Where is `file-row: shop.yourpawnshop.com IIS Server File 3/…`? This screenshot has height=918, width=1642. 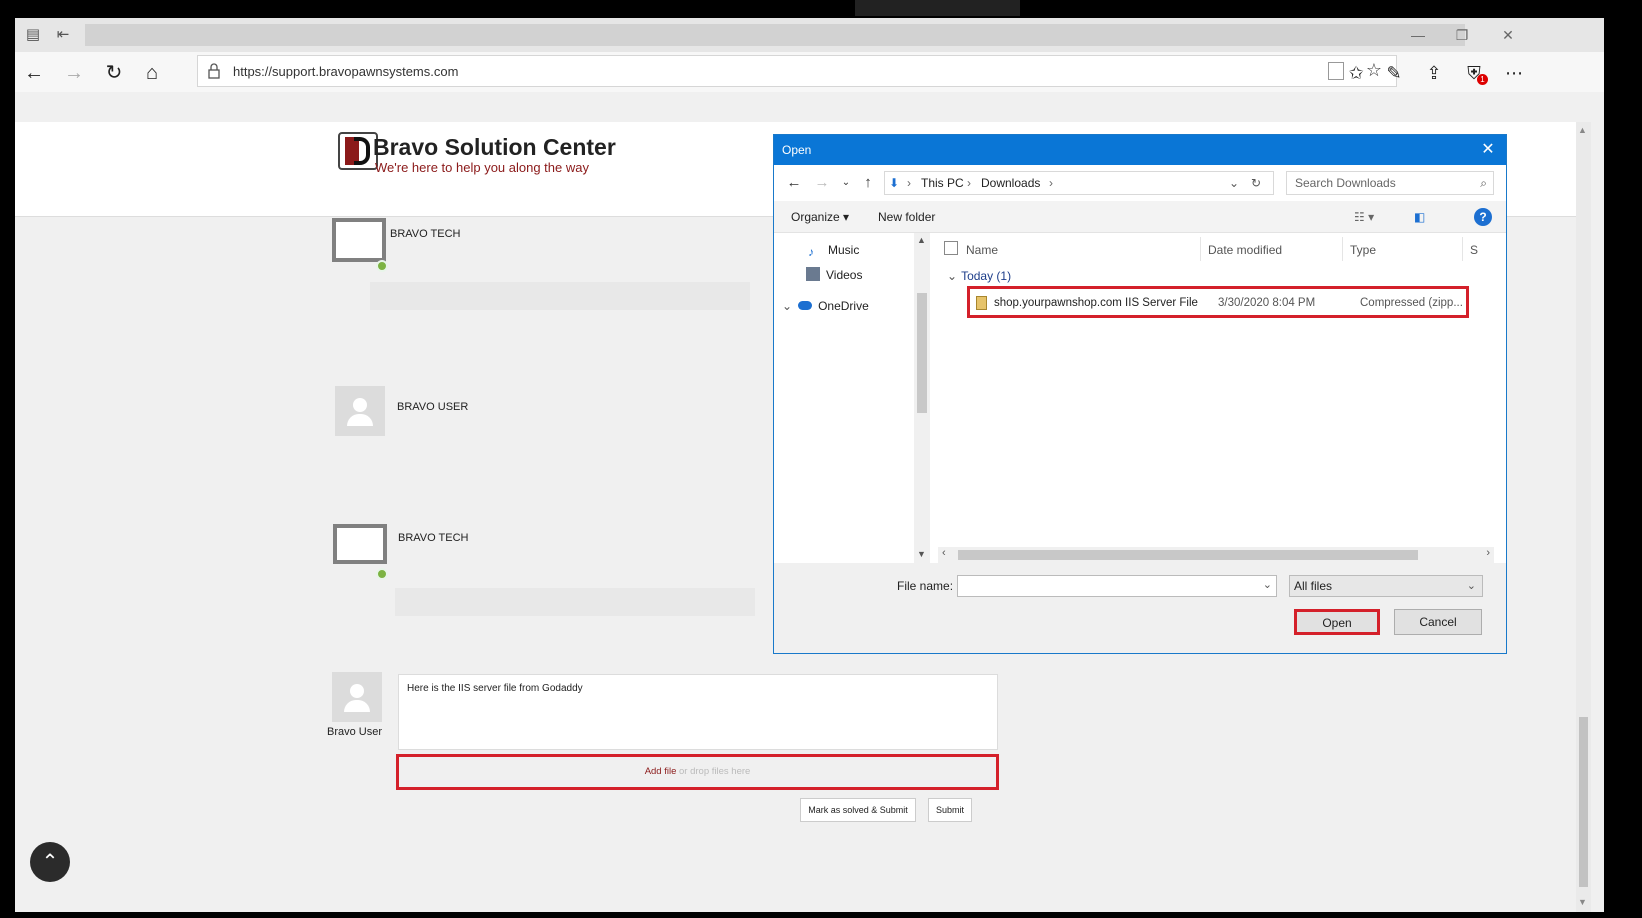 file-row: shop.yourpawnshop.com IIS Server File 3/… is located at coordinates (1218, 302).